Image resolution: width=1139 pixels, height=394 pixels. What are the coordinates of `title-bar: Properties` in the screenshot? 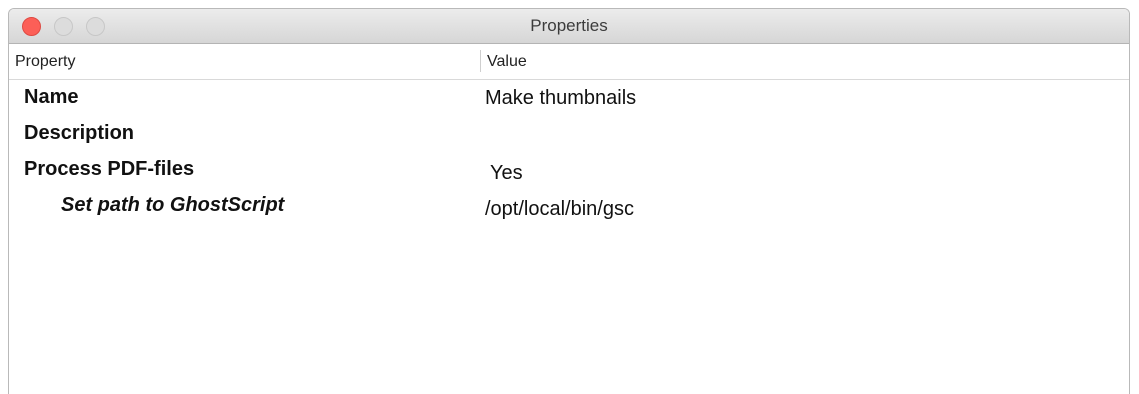 It's located at (569, 26).